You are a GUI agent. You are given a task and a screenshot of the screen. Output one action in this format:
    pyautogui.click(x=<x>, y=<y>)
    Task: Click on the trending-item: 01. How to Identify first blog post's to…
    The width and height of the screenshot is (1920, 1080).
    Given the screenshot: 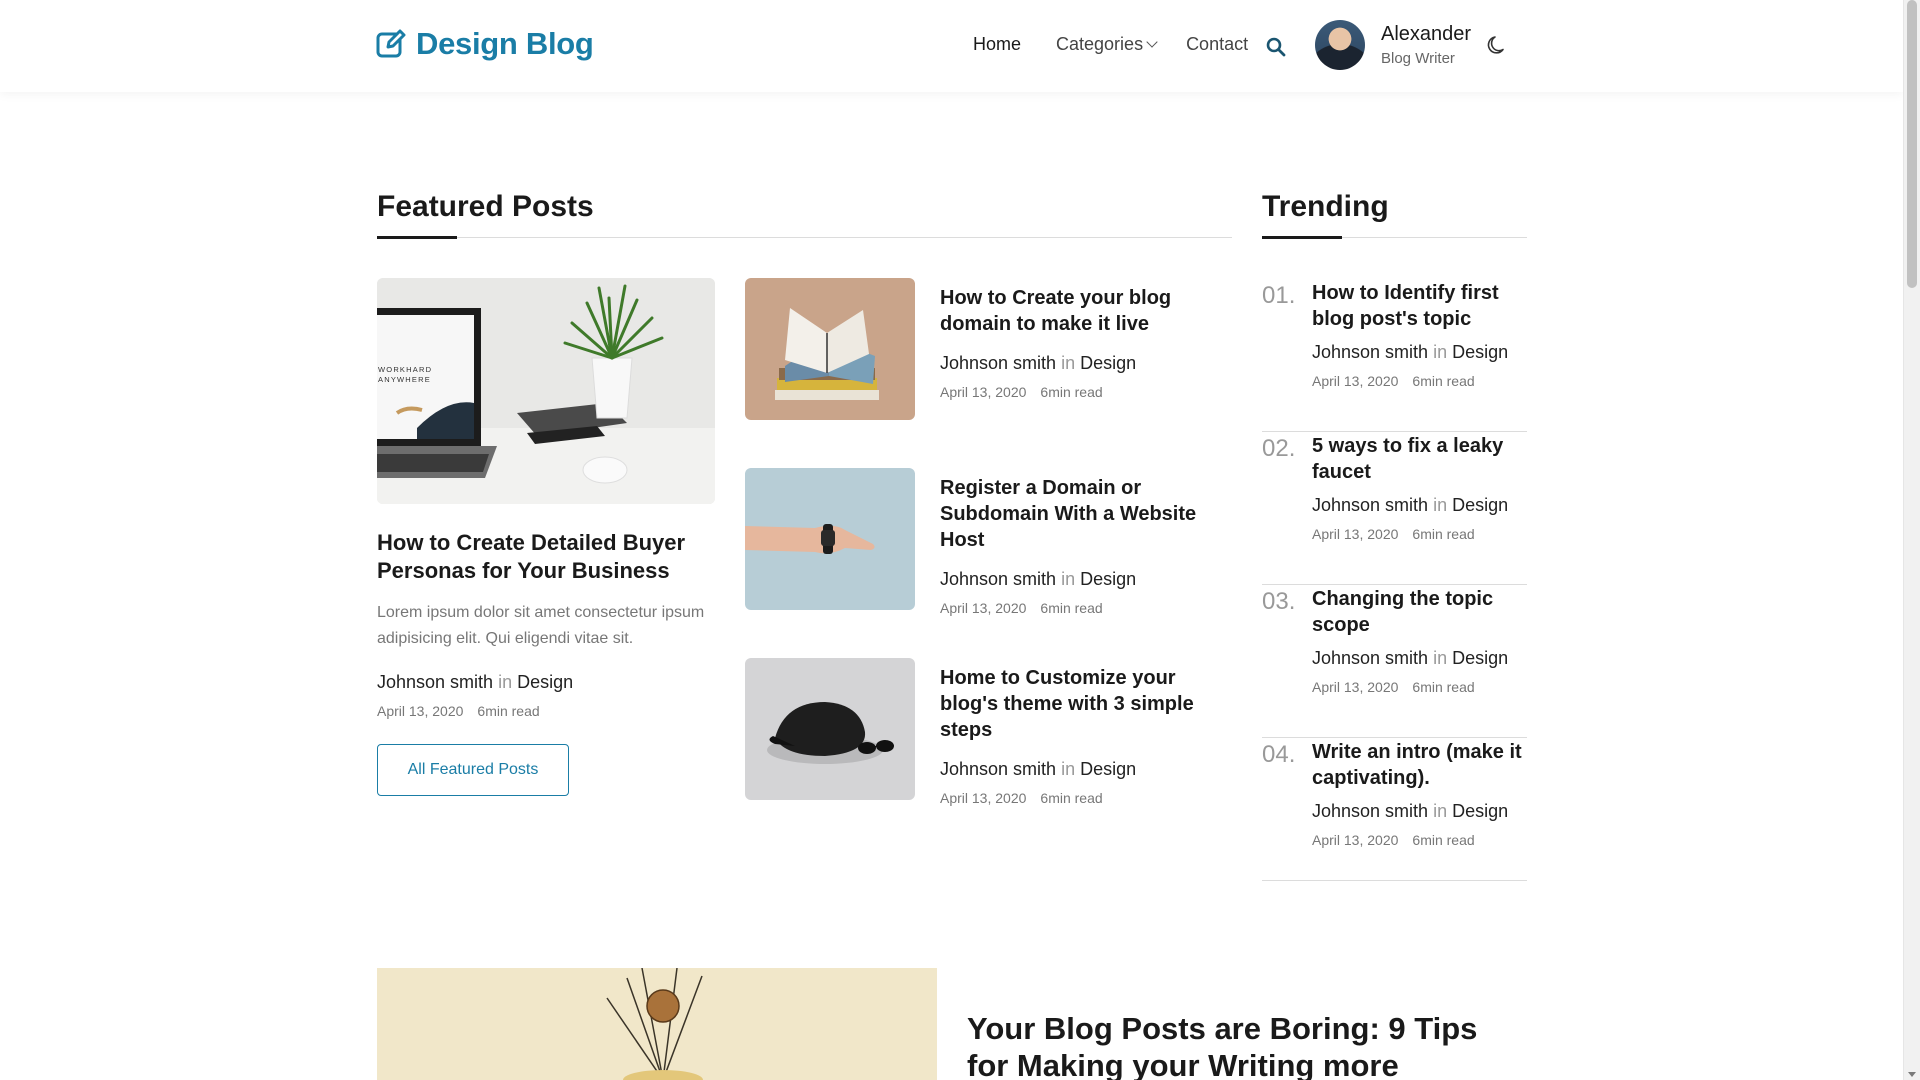 What is the action you would take?
    pyautogui.click(x=1394, y=355)
    